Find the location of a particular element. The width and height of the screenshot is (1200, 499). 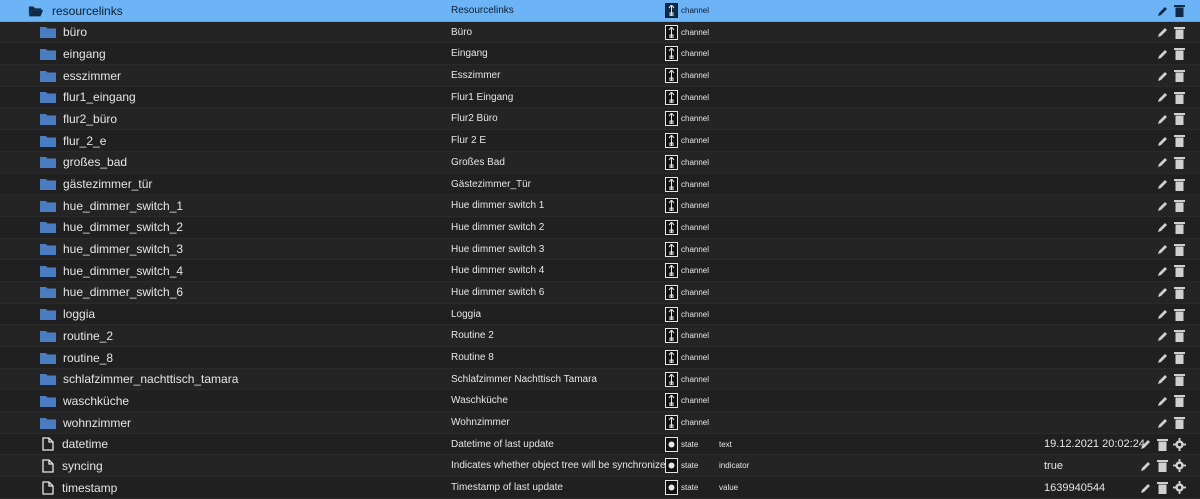

tree-row-channel: flur_2_e Flur 2 E channel is located at coordinates (600, 141).